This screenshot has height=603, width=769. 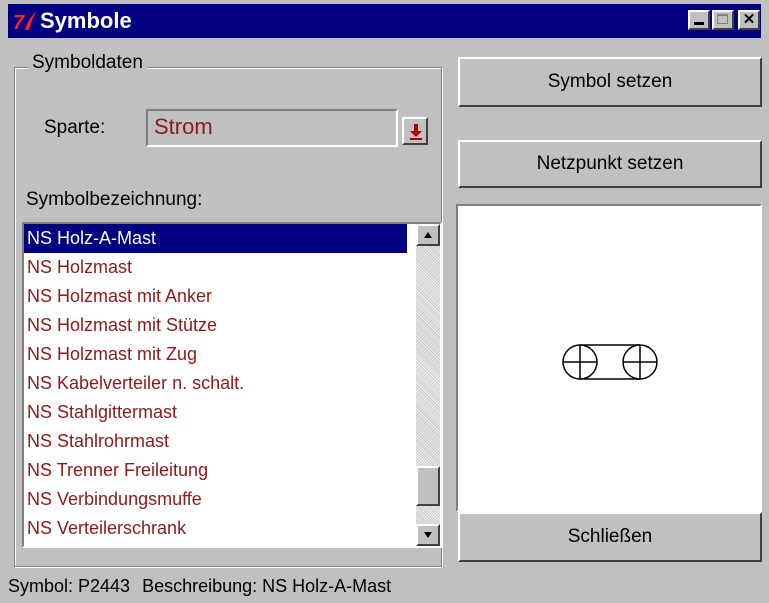 I want to click on status-symbol: Symbol: P2443, so click(x=69, y=586).